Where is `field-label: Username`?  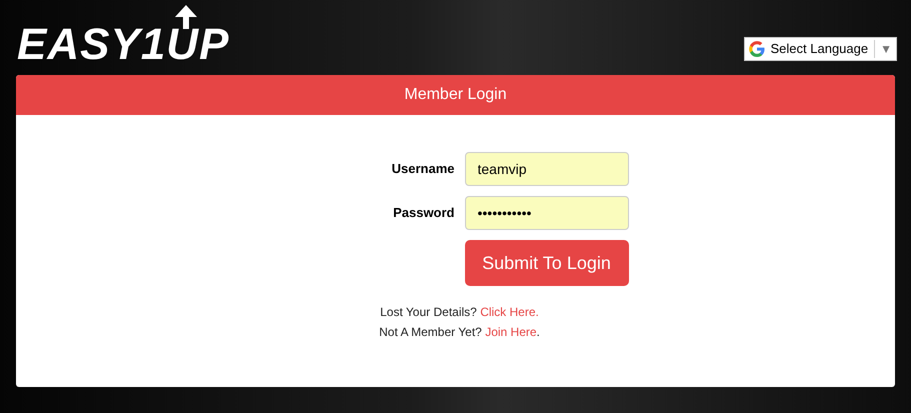
field-label: Username is located at coordinates (422, 169).